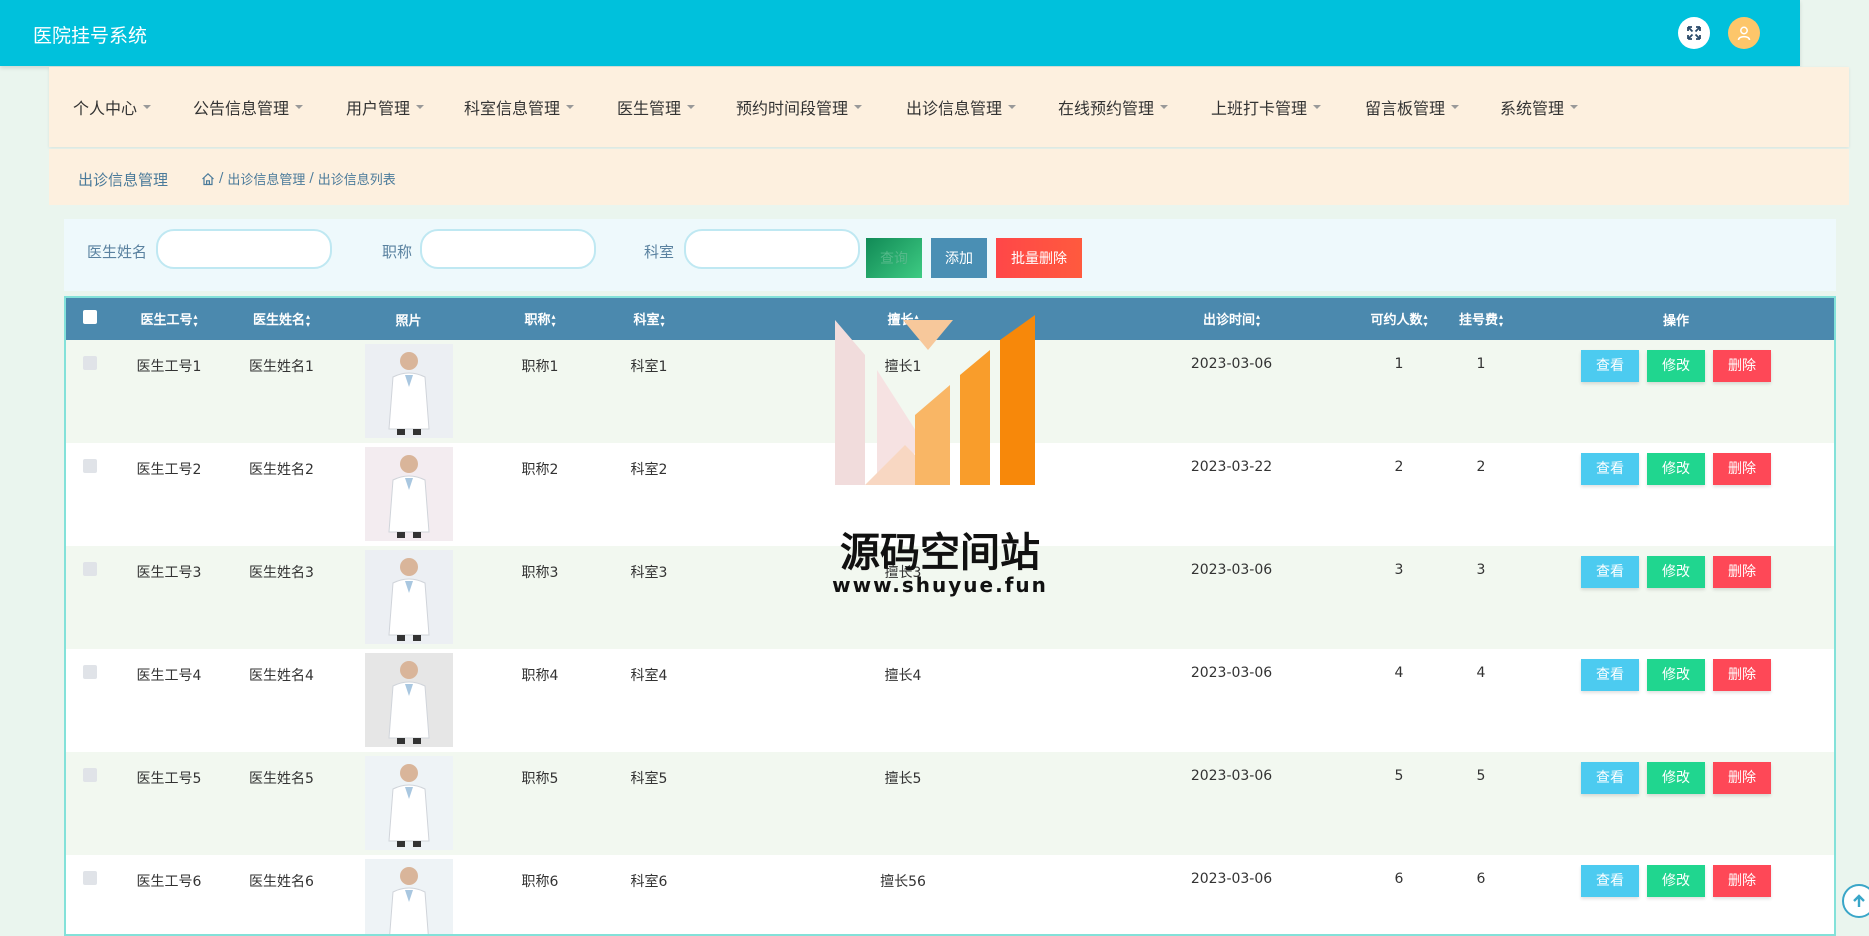 The width and height of the screenshot is (1869, 936). Describe the element at coordinates (1532, 108) in the screenshot. I see `nav-label: 系统管理` at that location.